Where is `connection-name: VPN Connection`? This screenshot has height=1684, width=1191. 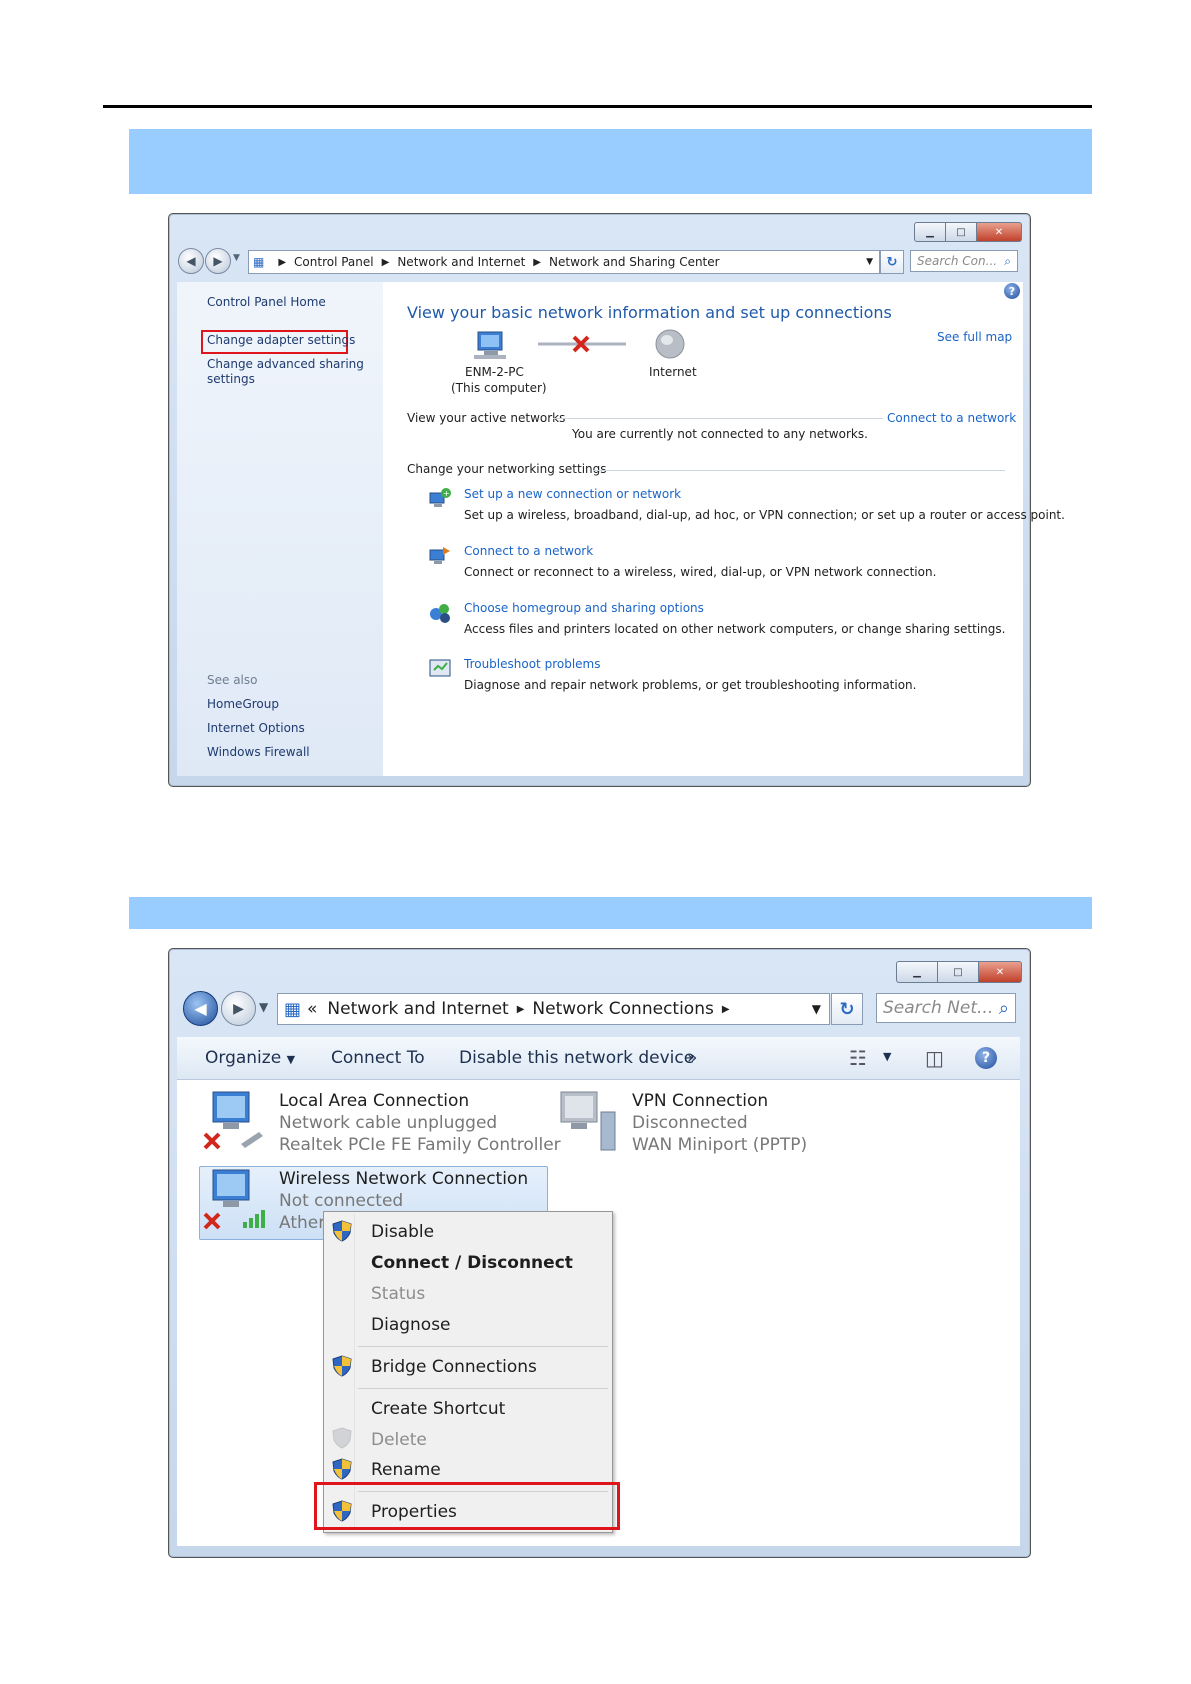 connection-name: VPN Connection is located at coordinates (700, 1101).